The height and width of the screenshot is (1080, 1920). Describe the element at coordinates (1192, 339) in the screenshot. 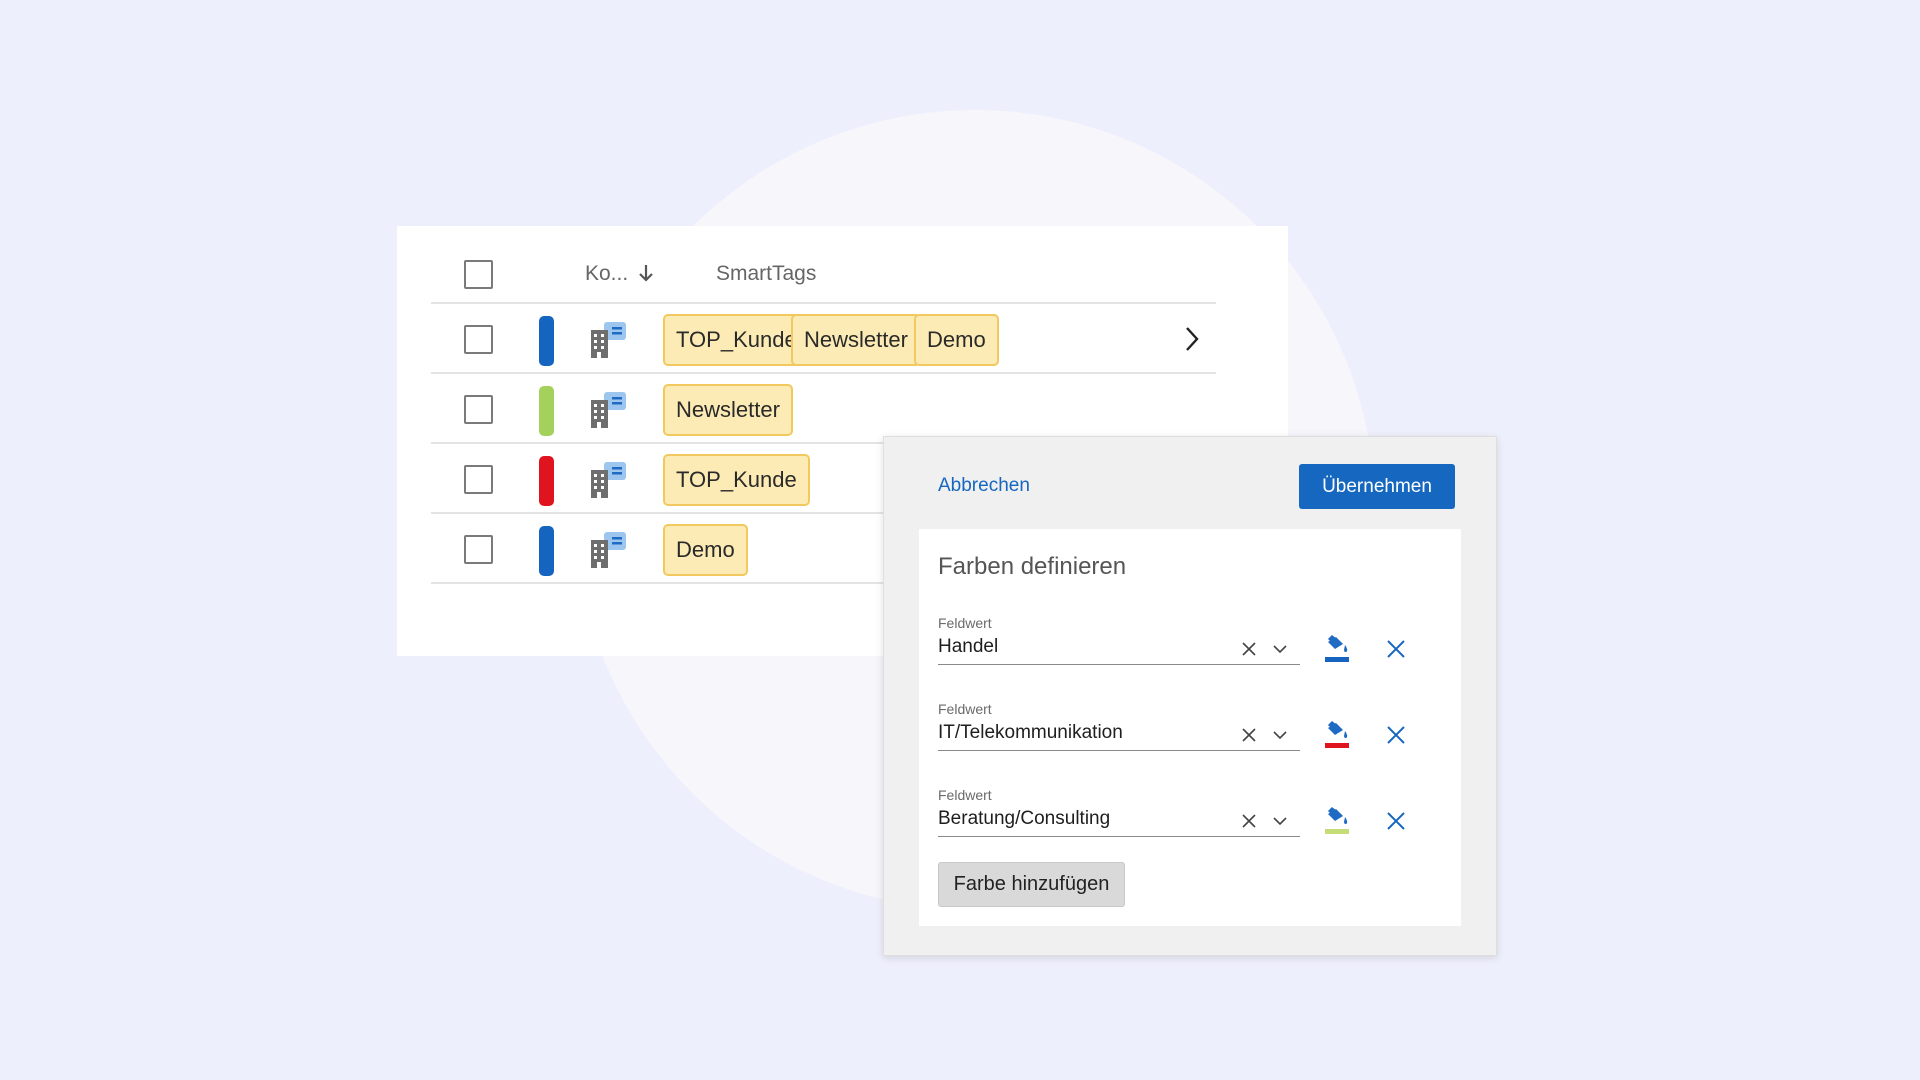

I see `chevron-right-icon` at that location.